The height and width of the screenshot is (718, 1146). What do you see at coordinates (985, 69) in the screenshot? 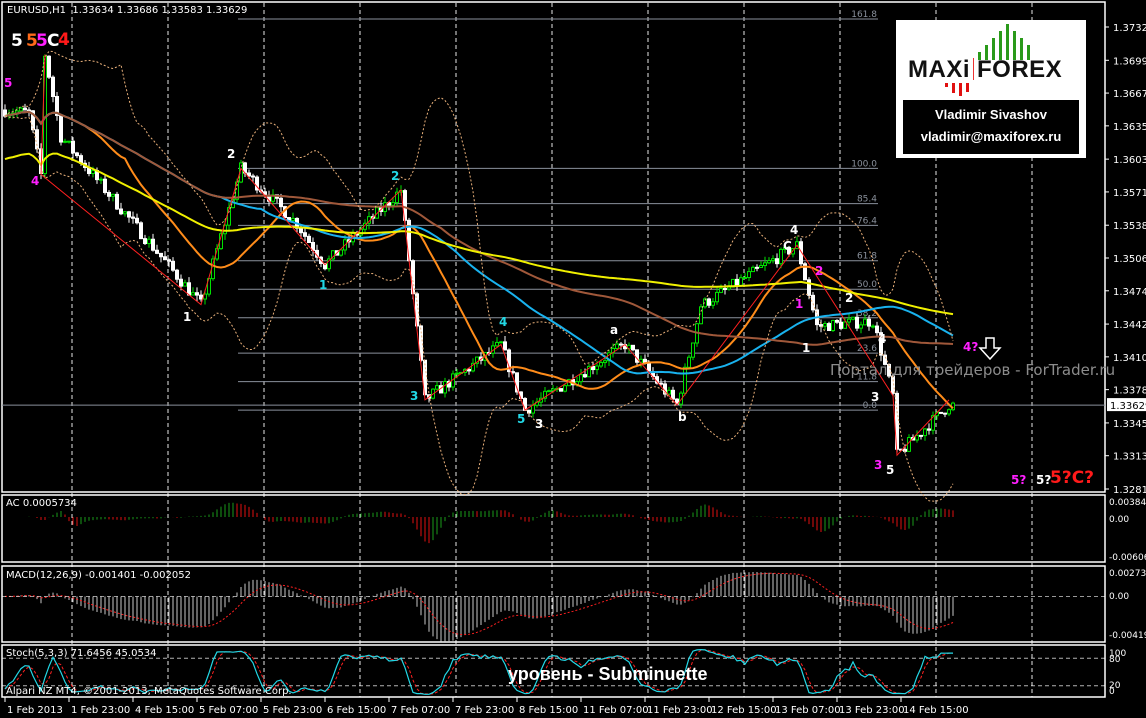
I see `logo-brand: MAXi FOREX` at bounding box center [985, 69].